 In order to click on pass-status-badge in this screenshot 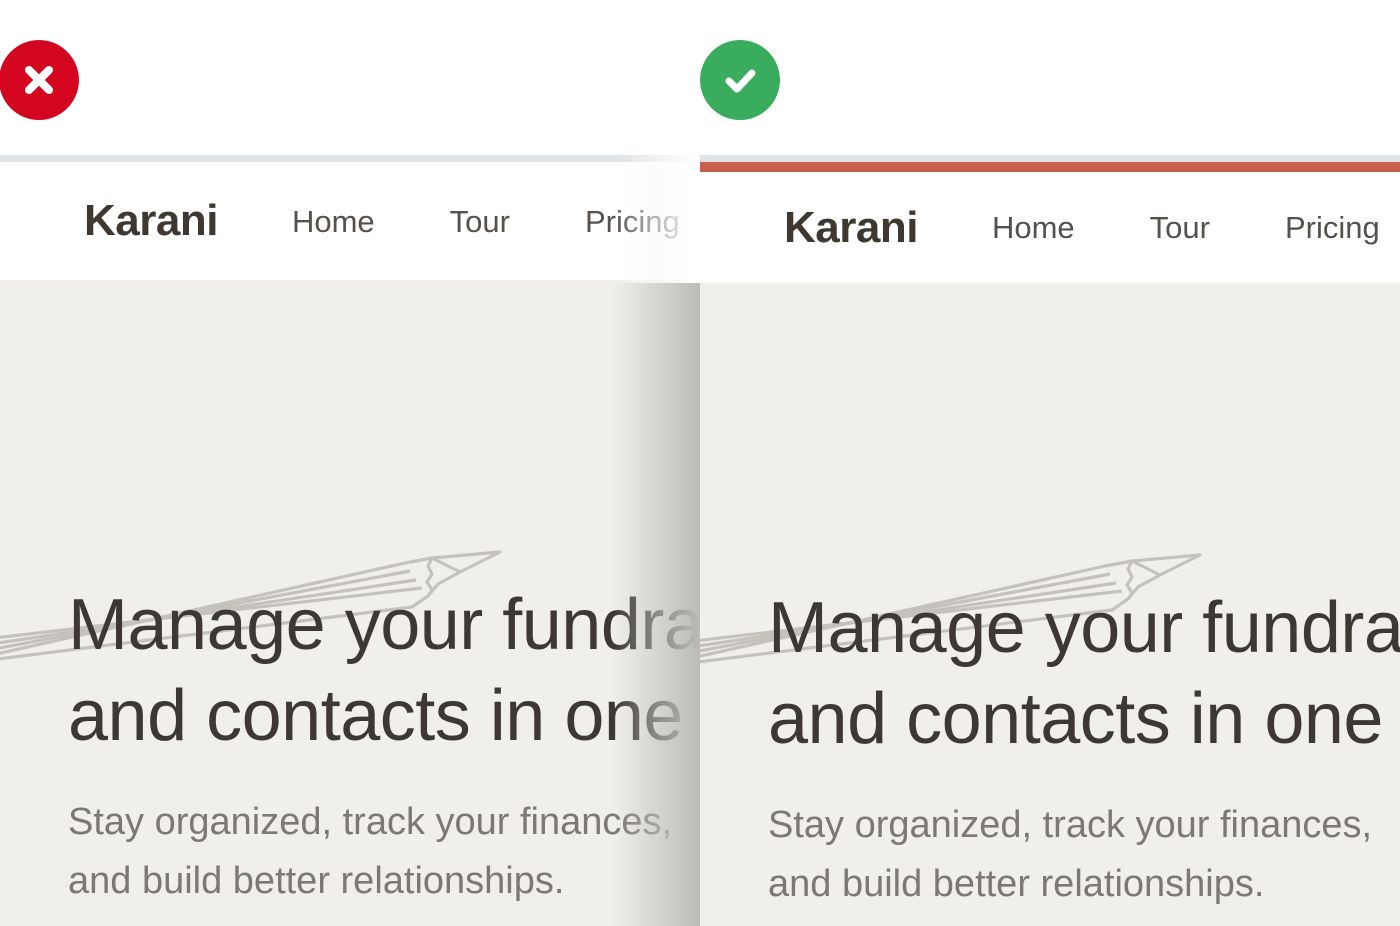, I will do `click(740, 80)`.